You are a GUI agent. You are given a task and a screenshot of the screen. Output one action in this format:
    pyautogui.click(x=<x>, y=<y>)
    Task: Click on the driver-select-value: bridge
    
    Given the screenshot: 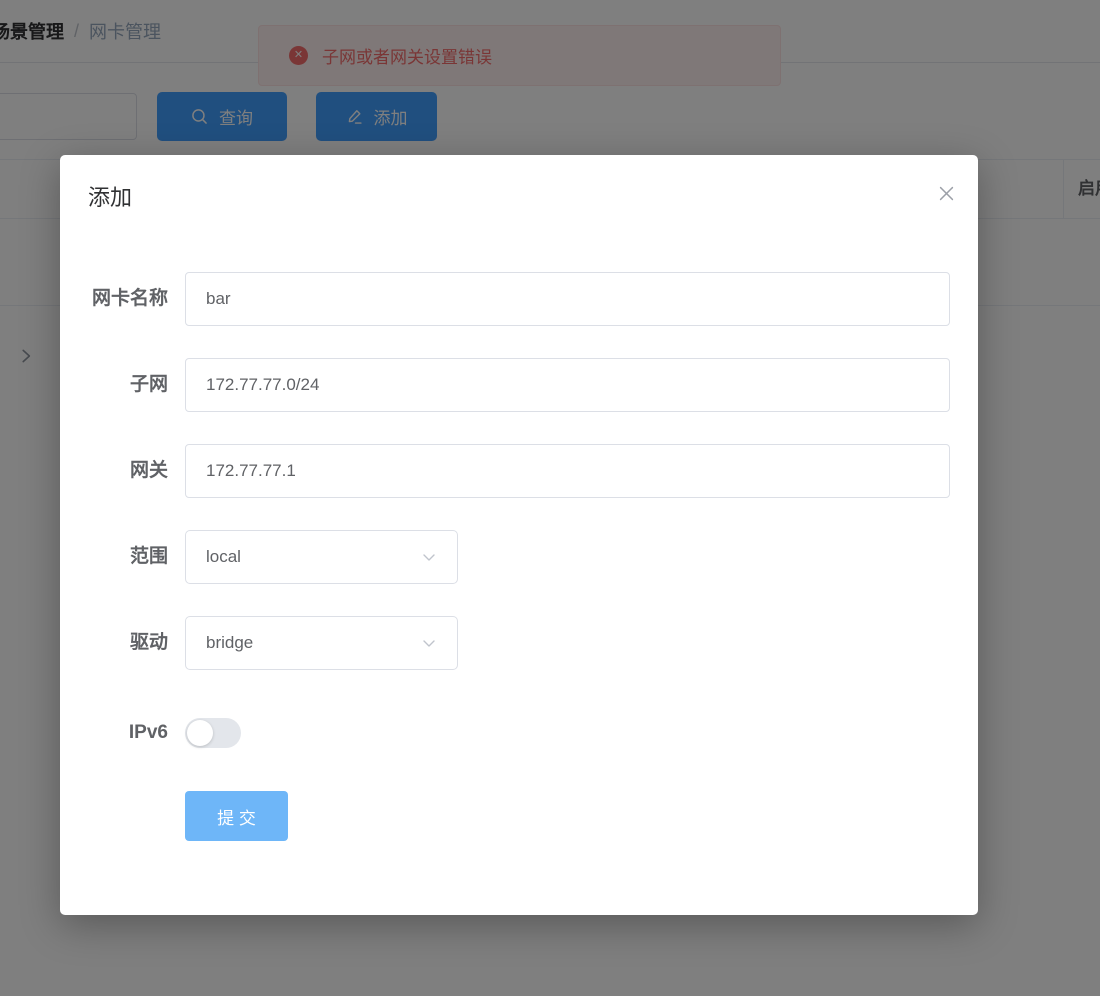 What is the action you would take?
    pyautogui.click(x=230, y=642)
    